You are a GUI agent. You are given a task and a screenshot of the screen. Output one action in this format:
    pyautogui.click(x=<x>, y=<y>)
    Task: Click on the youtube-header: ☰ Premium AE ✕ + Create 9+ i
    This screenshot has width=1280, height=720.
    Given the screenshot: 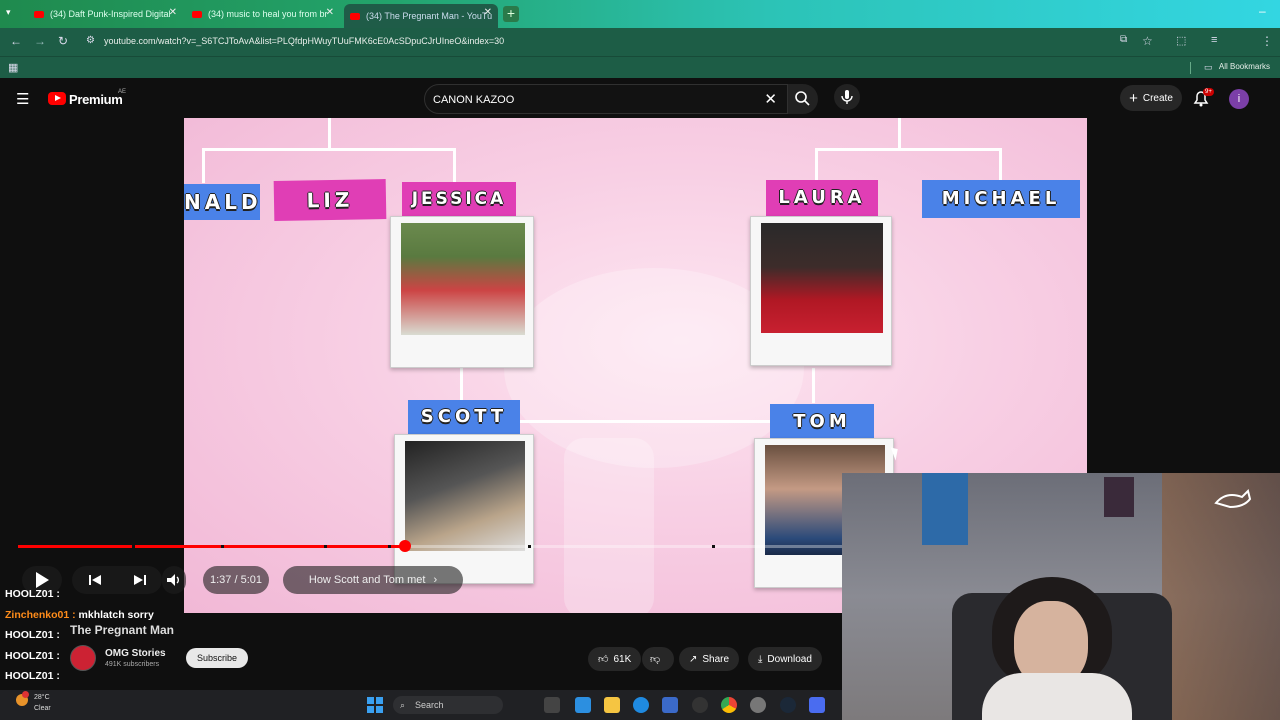 What is the action you would take?
    pyautogui.click(x=640, y=99)
    